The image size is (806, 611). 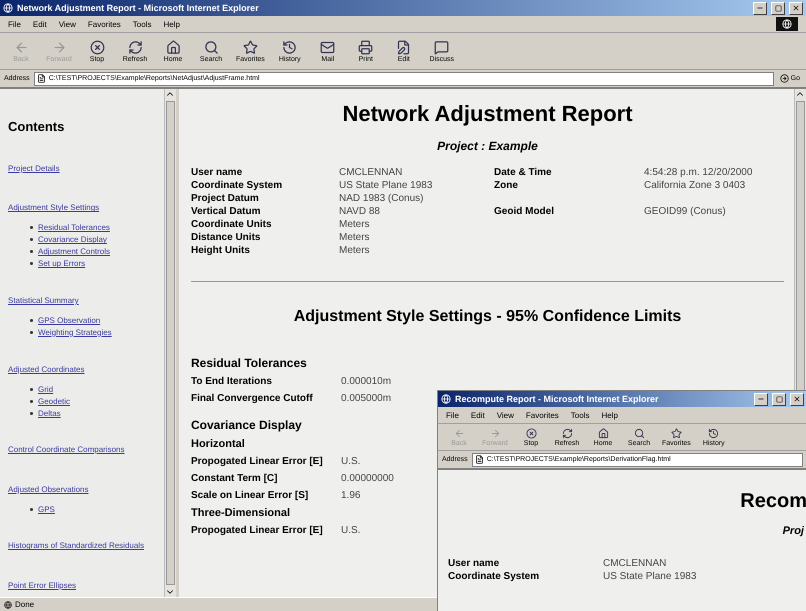 What do you see at coordinates (46, 509) in the screenshot?
I see `contents-link: GPS` at bounding box center [46, 509].